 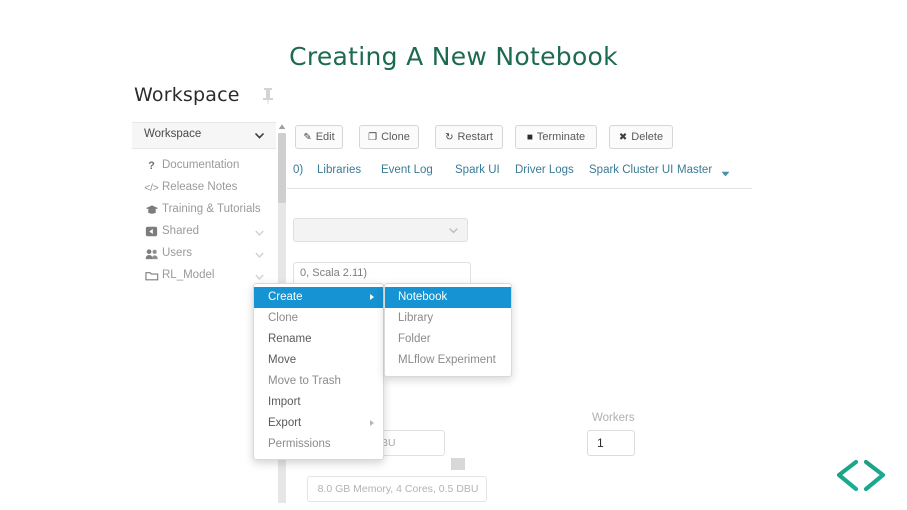 I want to click on tab-driver-logs: Driver Logs, so click(x=544, y=170).